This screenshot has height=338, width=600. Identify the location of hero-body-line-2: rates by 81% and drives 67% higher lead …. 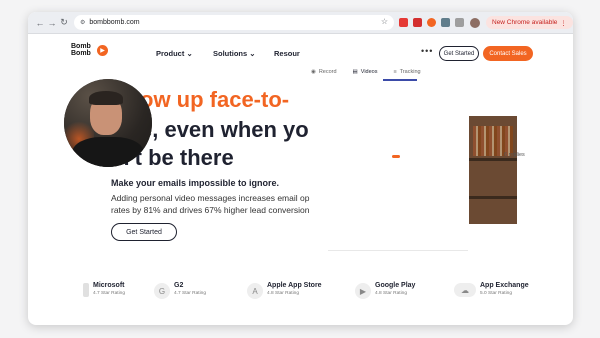
(210, 210).